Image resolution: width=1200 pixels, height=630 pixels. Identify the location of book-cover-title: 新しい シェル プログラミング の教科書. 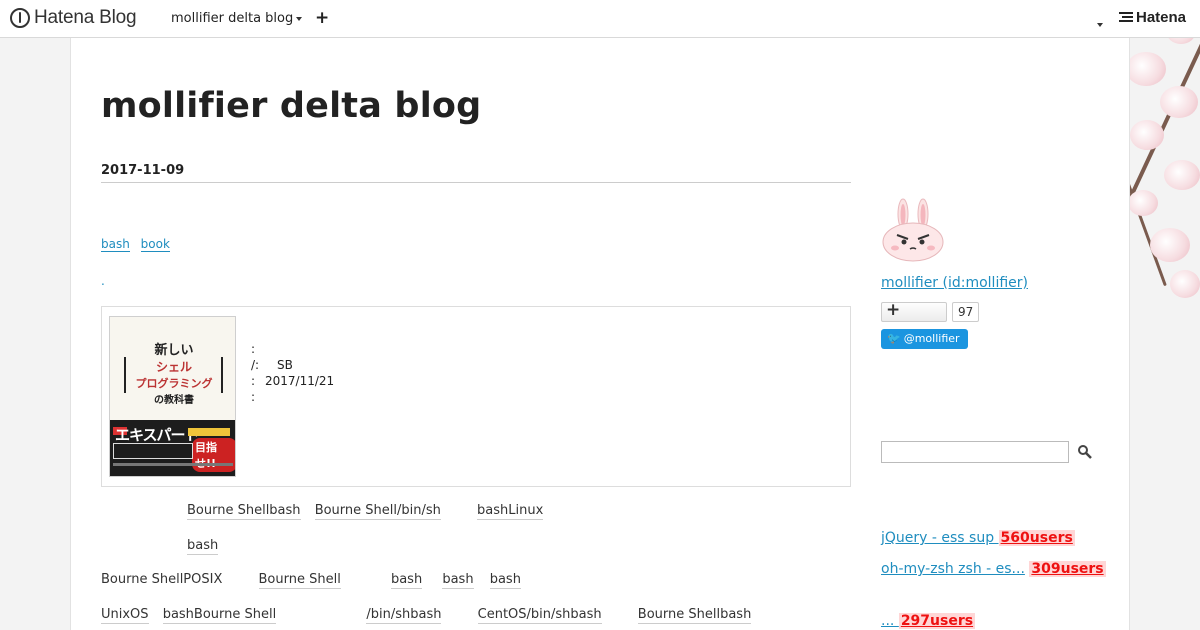
(174, 374).